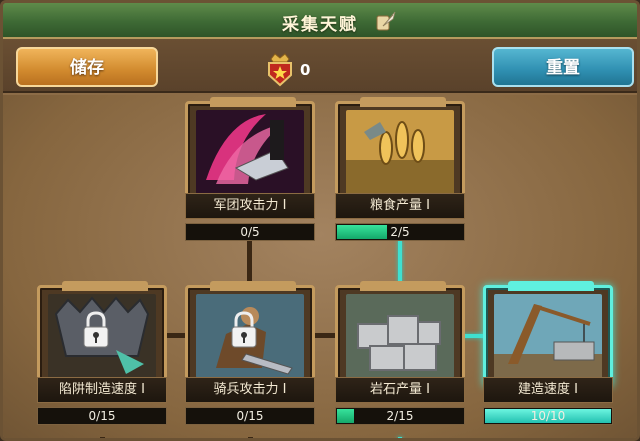 The image size is (640, 441). I want to click on stone-icon, so click(400, 336).